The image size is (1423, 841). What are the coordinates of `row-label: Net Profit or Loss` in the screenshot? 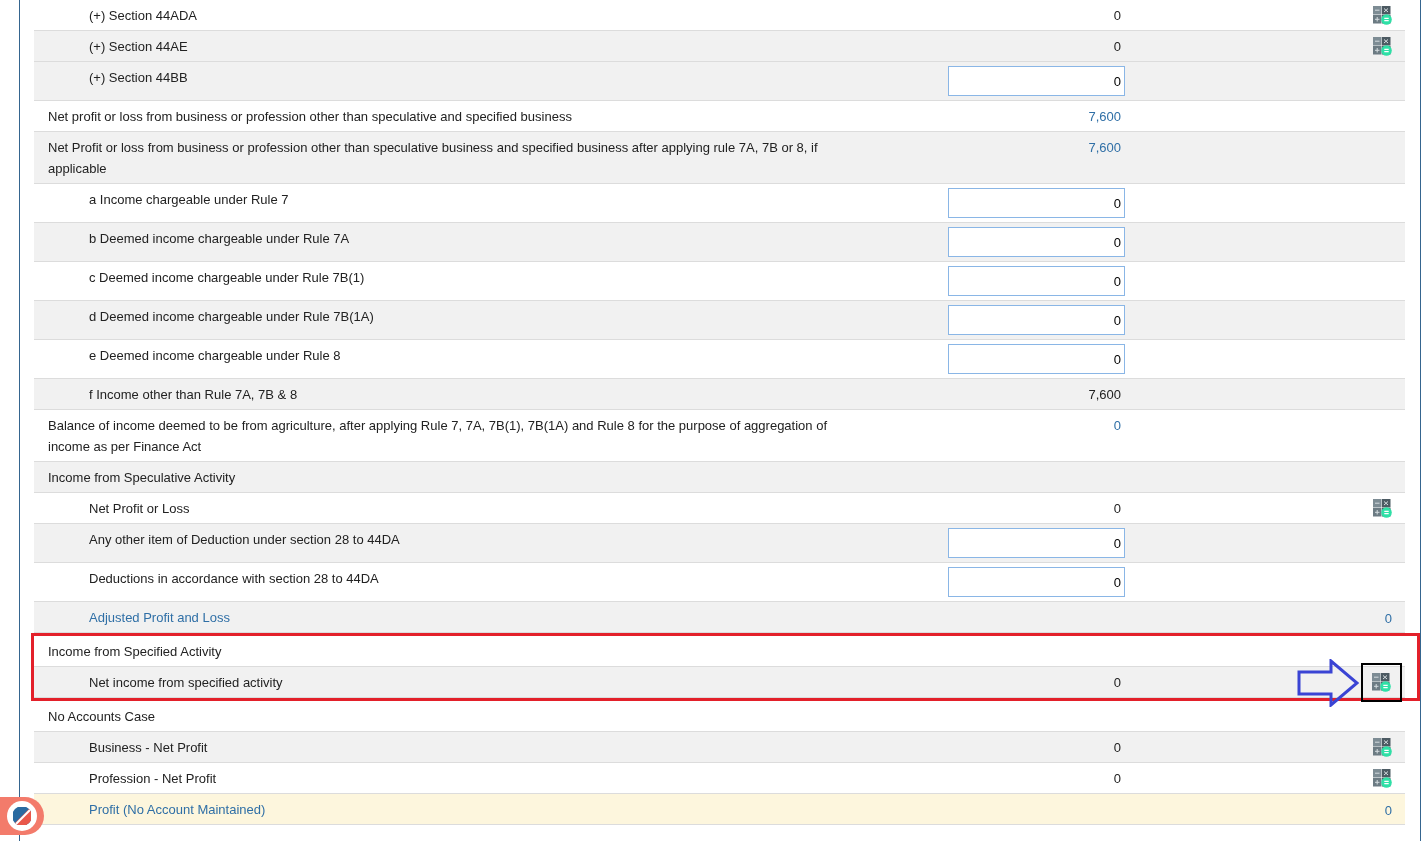 It's located at (139, 509).